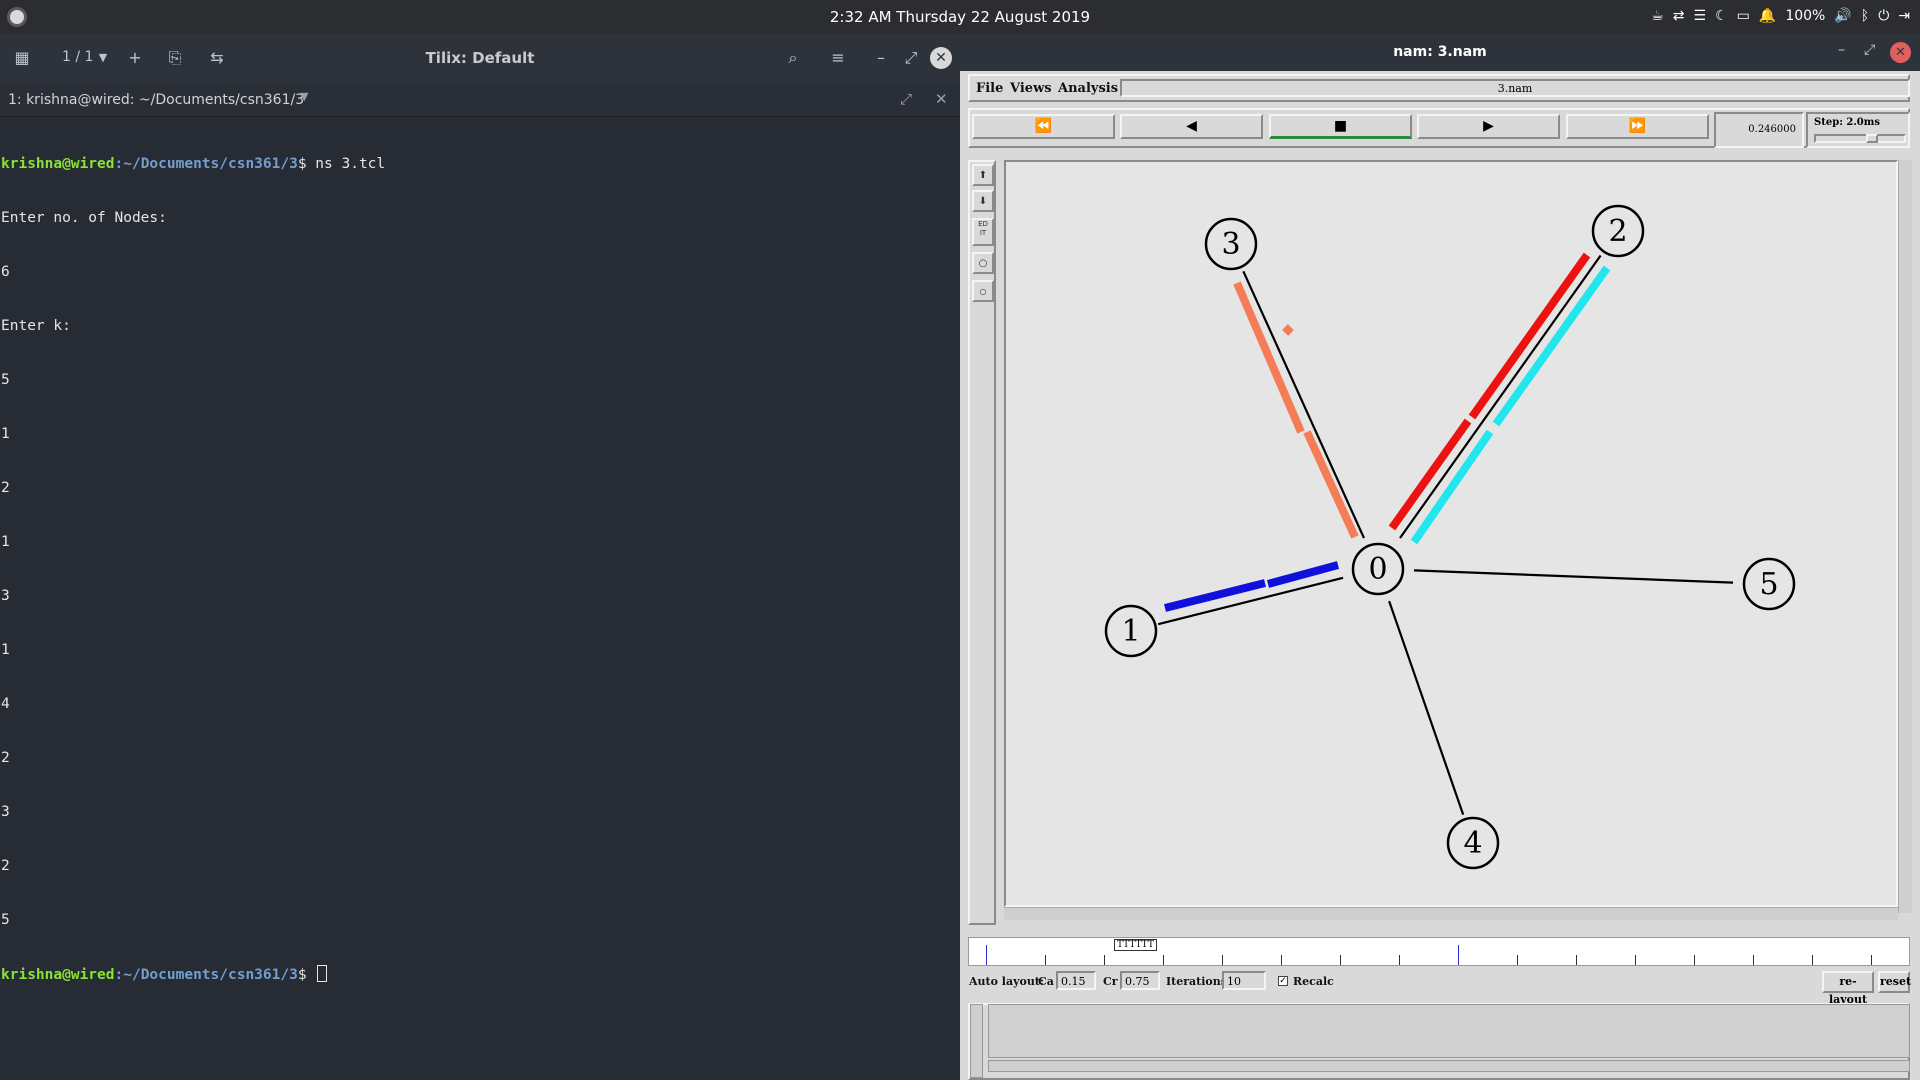  I want to click on tilix-header: ▦ 1 / 1 ▼ + ⎘ ⇆ Tilix: Default ⌕ ≡ – ⤢ ✕, so click(480, 58).